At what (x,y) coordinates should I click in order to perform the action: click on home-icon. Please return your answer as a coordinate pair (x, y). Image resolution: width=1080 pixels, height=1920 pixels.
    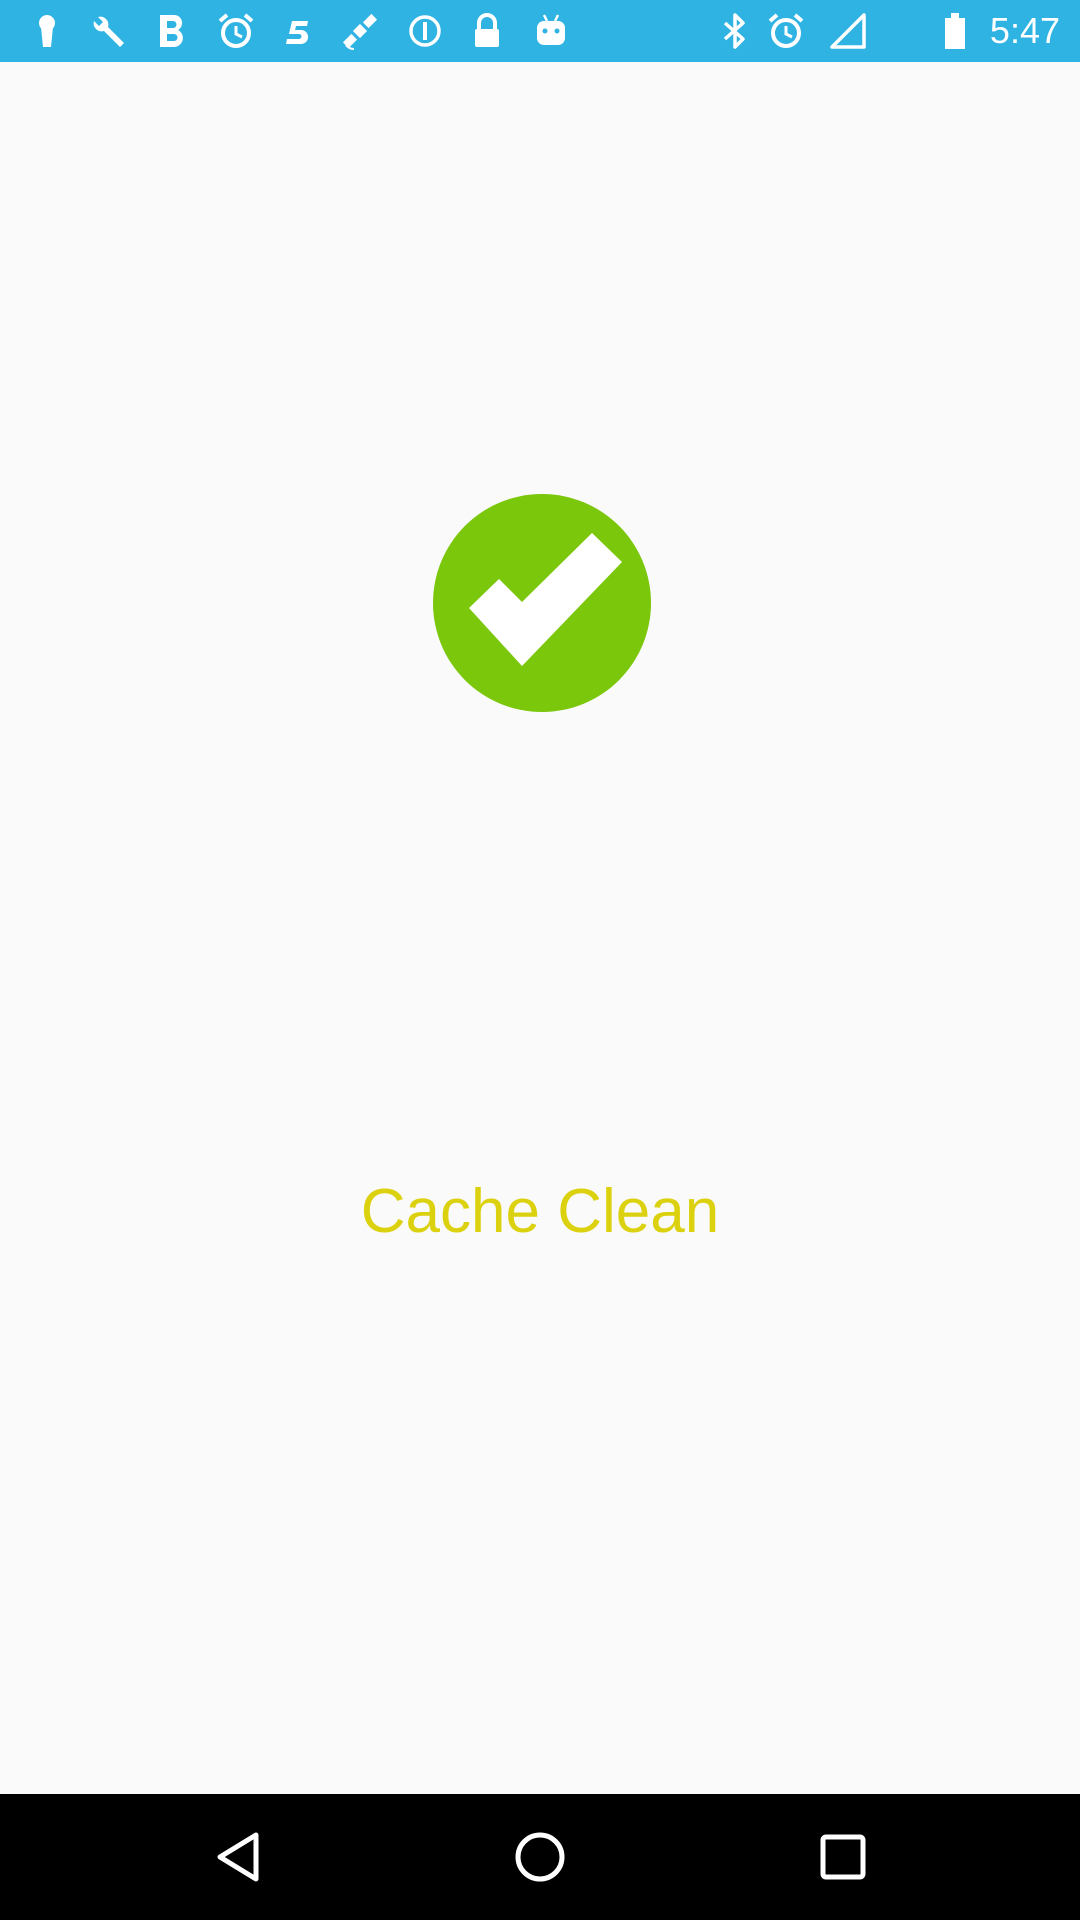
    Looking at the image, I should click on (540, 1857).